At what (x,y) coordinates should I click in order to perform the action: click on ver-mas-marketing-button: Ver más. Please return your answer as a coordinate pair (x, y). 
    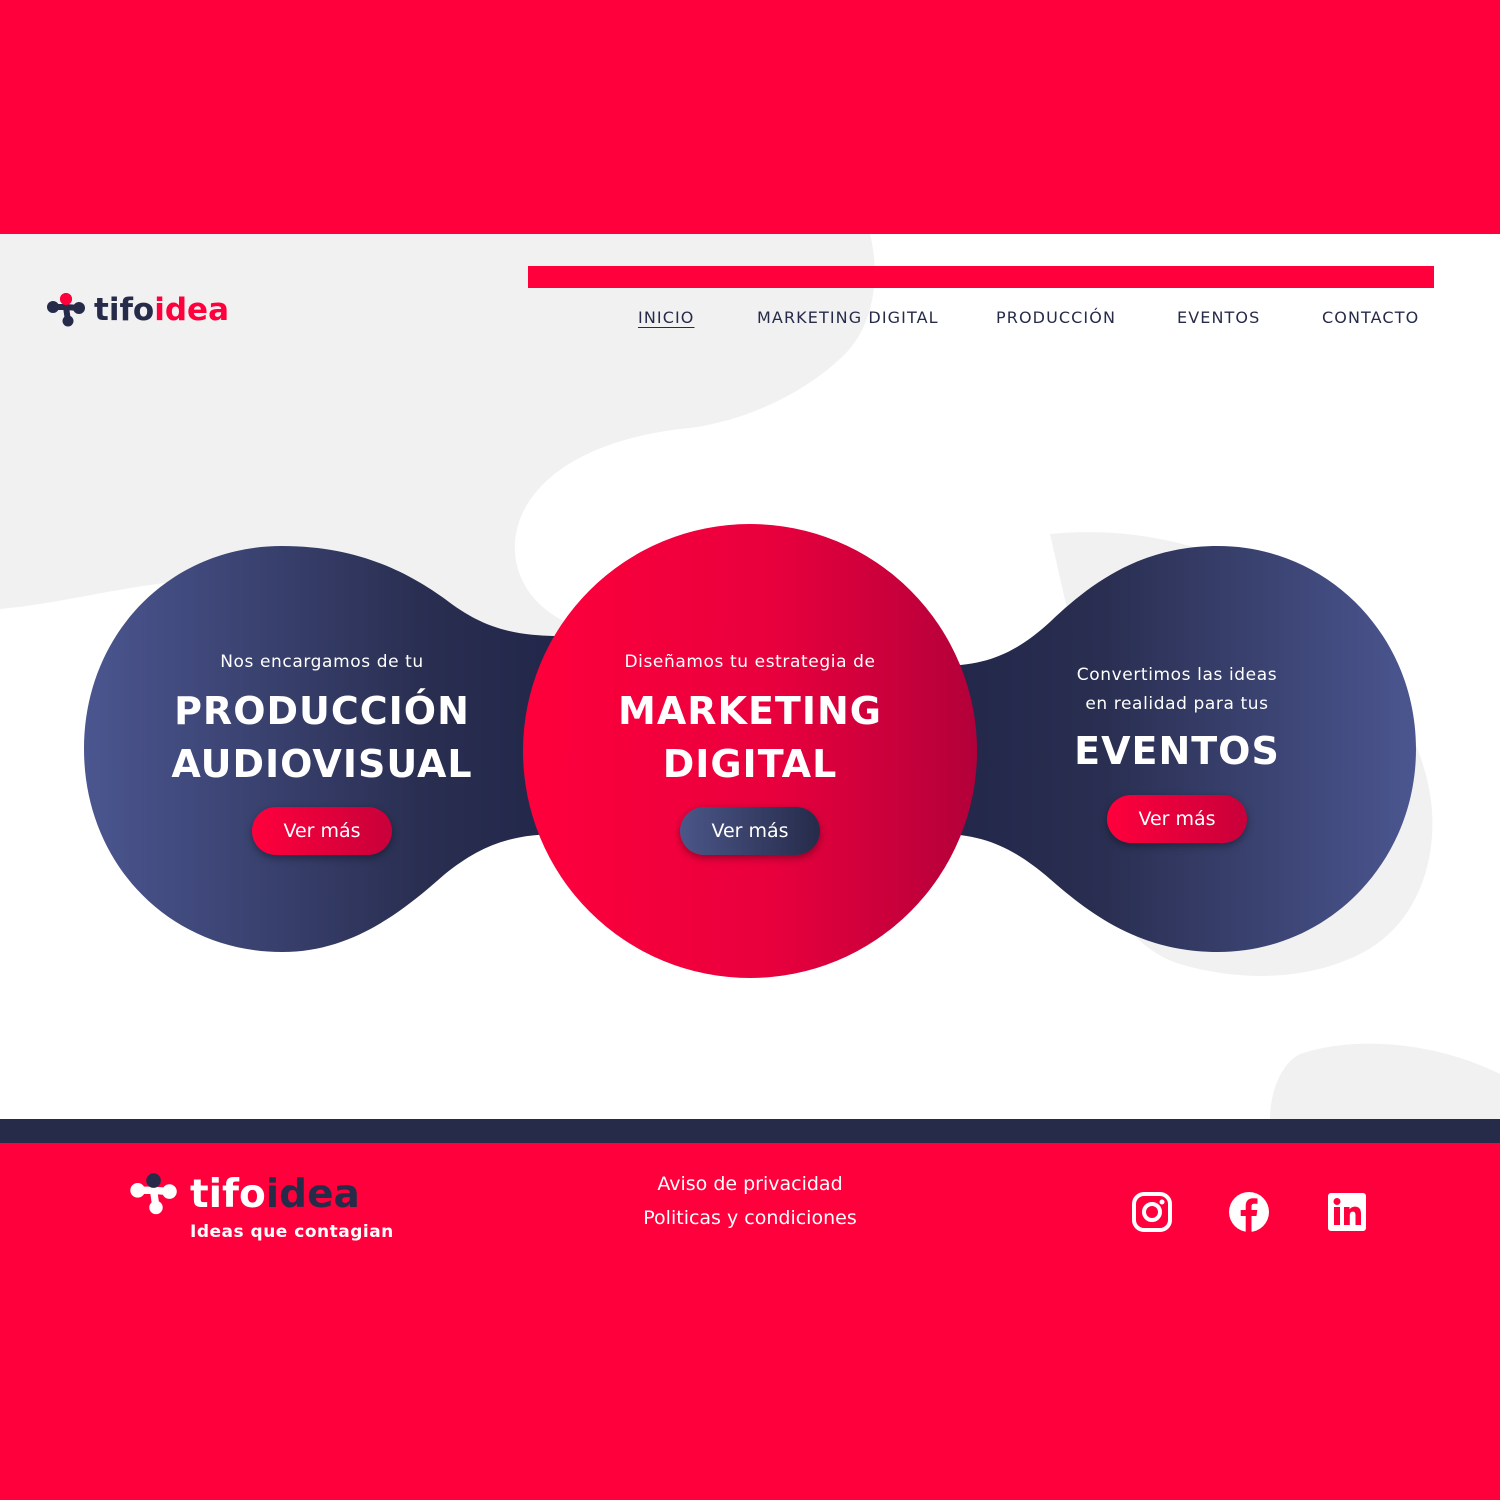
    Looking at the image, I should click on (750, 831).